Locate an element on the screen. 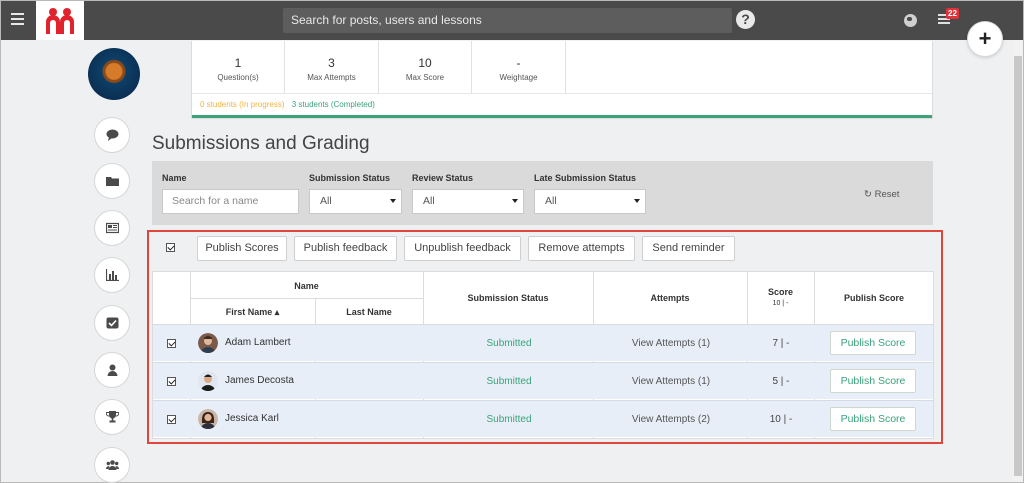 The image size is (1024, 483). page-scrollbar is located at coordinates (1018, 261).